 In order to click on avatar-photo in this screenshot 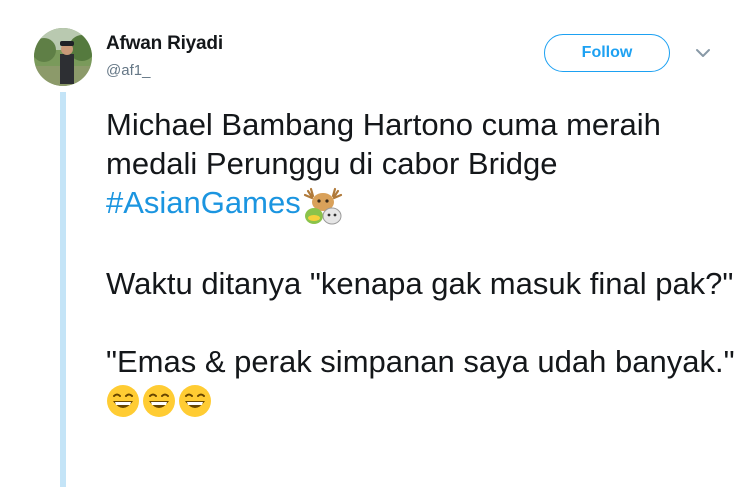, I will do `click(63, 57)`.